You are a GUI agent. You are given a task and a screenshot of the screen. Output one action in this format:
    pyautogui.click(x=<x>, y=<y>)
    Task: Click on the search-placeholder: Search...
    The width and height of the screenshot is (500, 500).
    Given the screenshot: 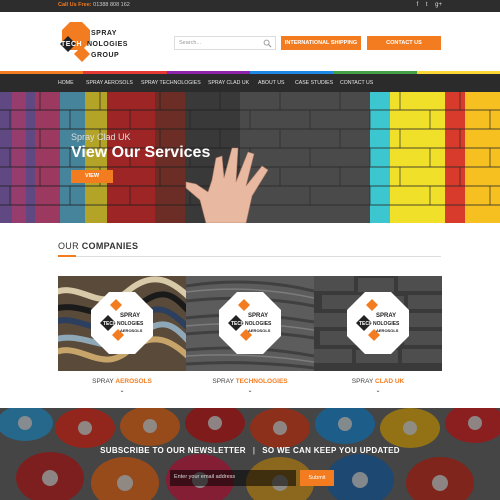 What is the action you would take?
    pyautogui.click(x=190, y=43)
    